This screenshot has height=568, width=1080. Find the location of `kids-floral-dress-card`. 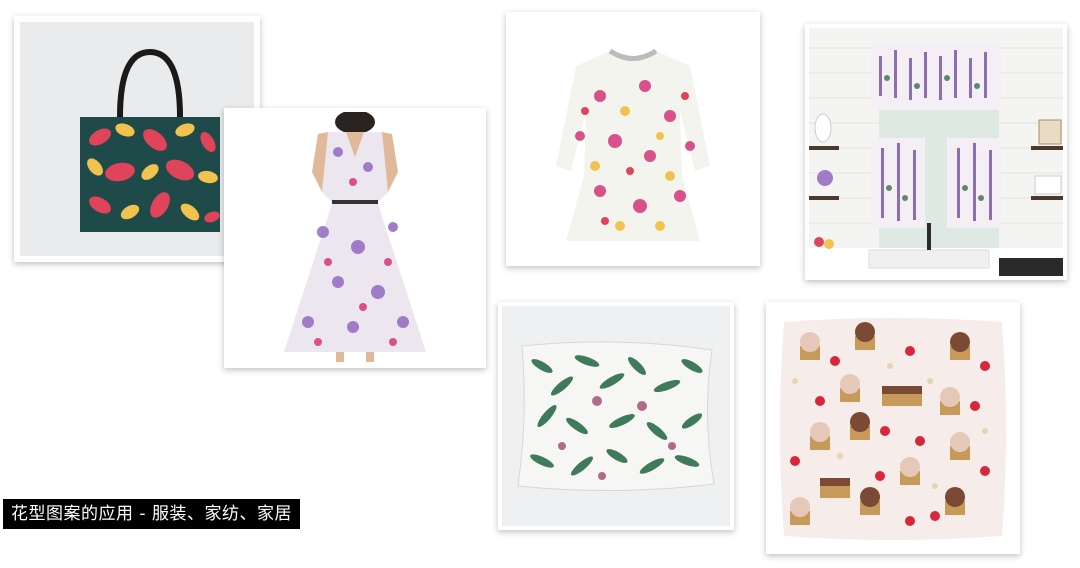

kids-floral-dress-card is located at coordinates (633, 139).